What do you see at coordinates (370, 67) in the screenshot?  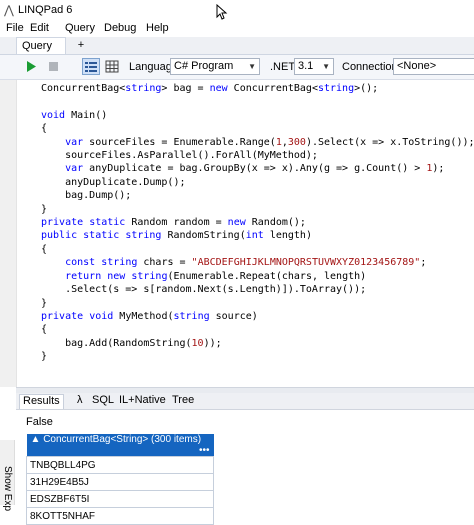 I see `connection-label: Connection` at bounding box center [370, 67].